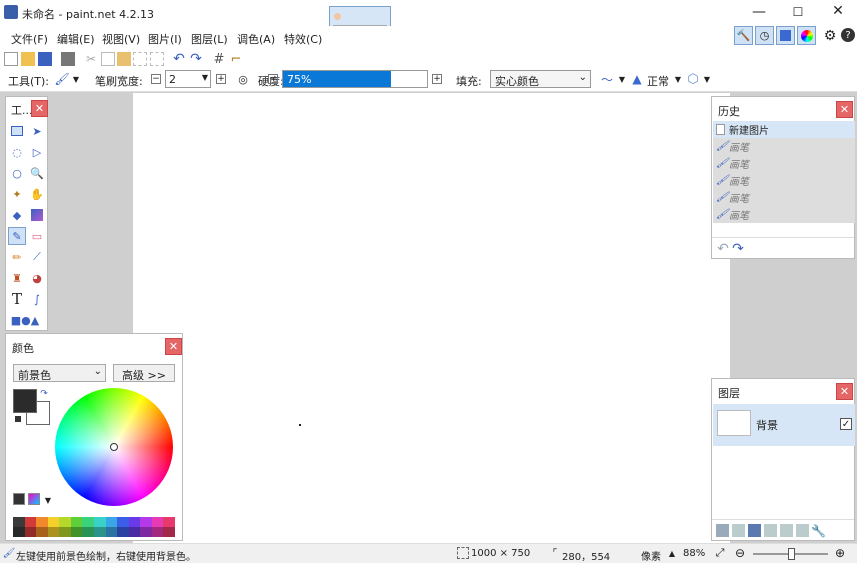  What do you see at coordinates (144, 373) in the screenshot?
I see `advanced-button: 高级 >>` at bounding box center [144, 373].